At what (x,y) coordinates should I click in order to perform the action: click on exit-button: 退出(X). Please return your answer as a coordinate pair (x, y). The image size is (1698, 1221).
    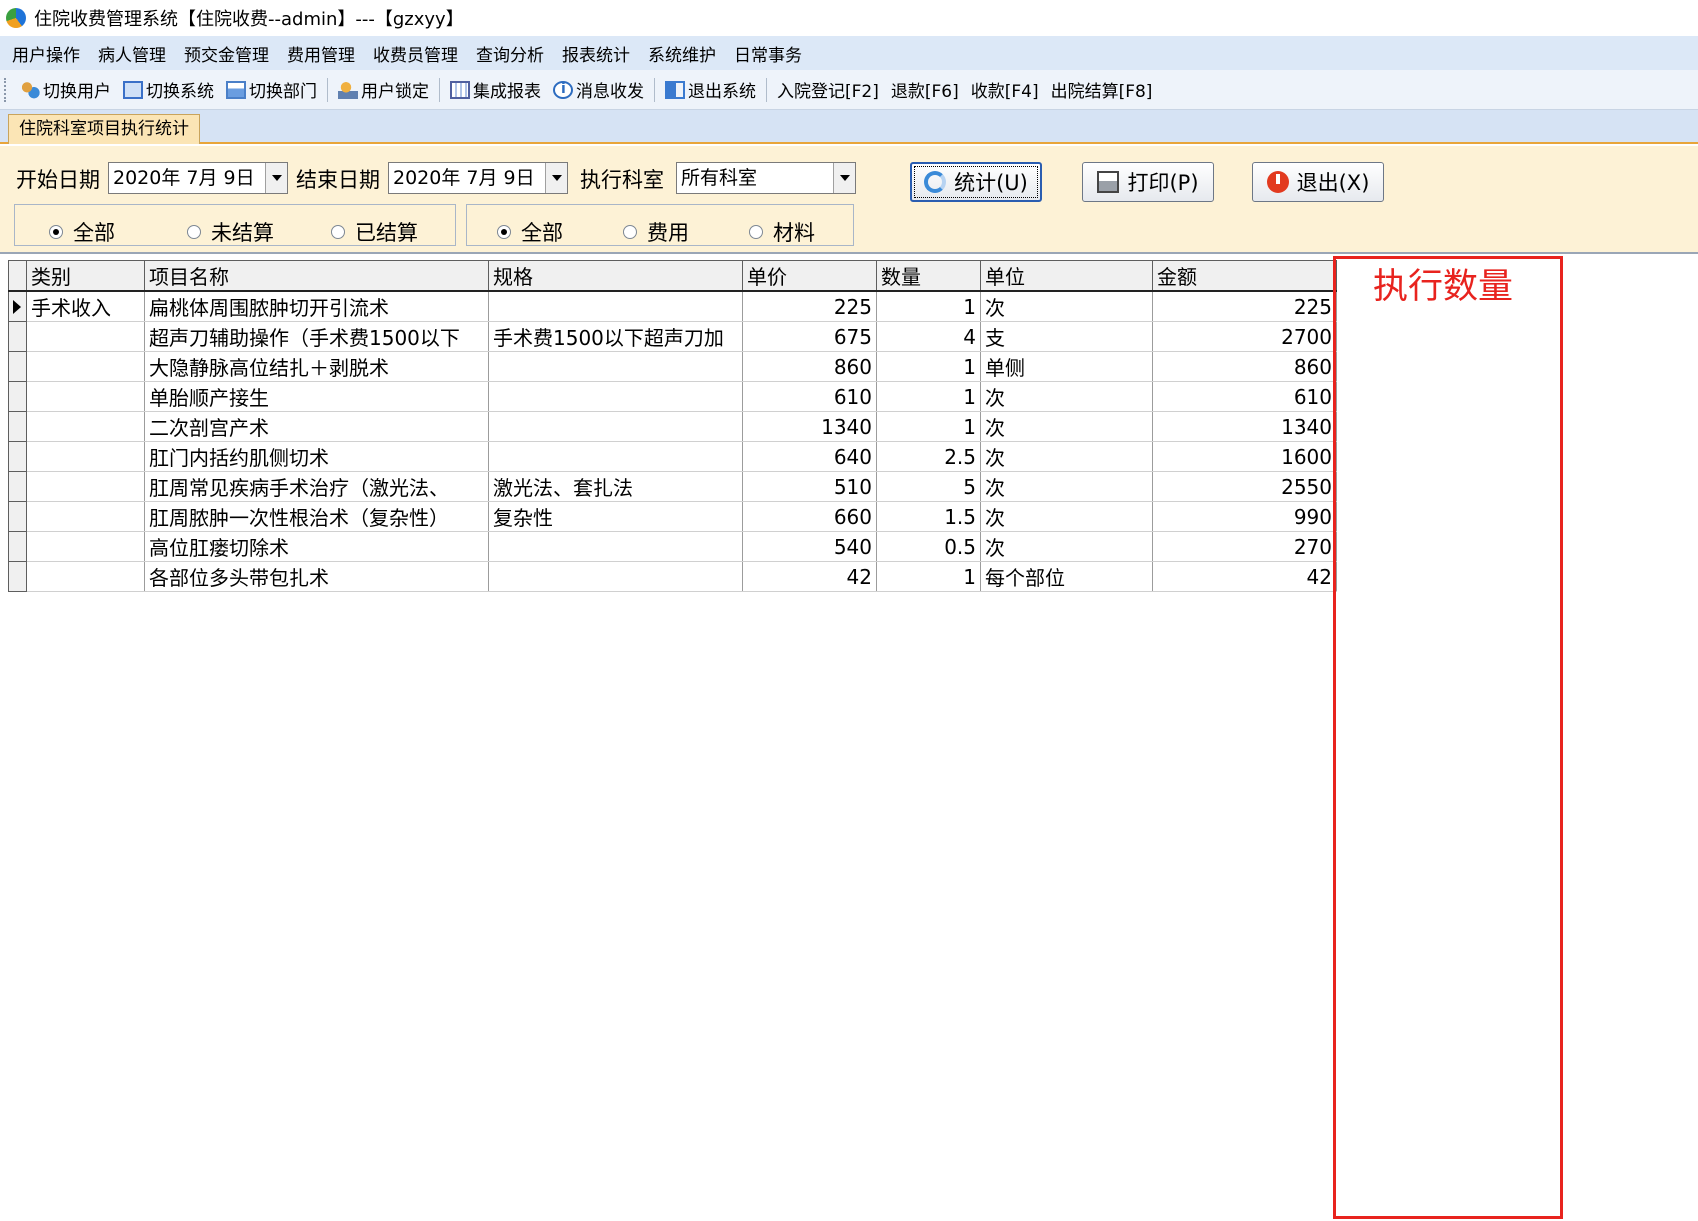
    Looking at the image, I should click on (1318, 182).